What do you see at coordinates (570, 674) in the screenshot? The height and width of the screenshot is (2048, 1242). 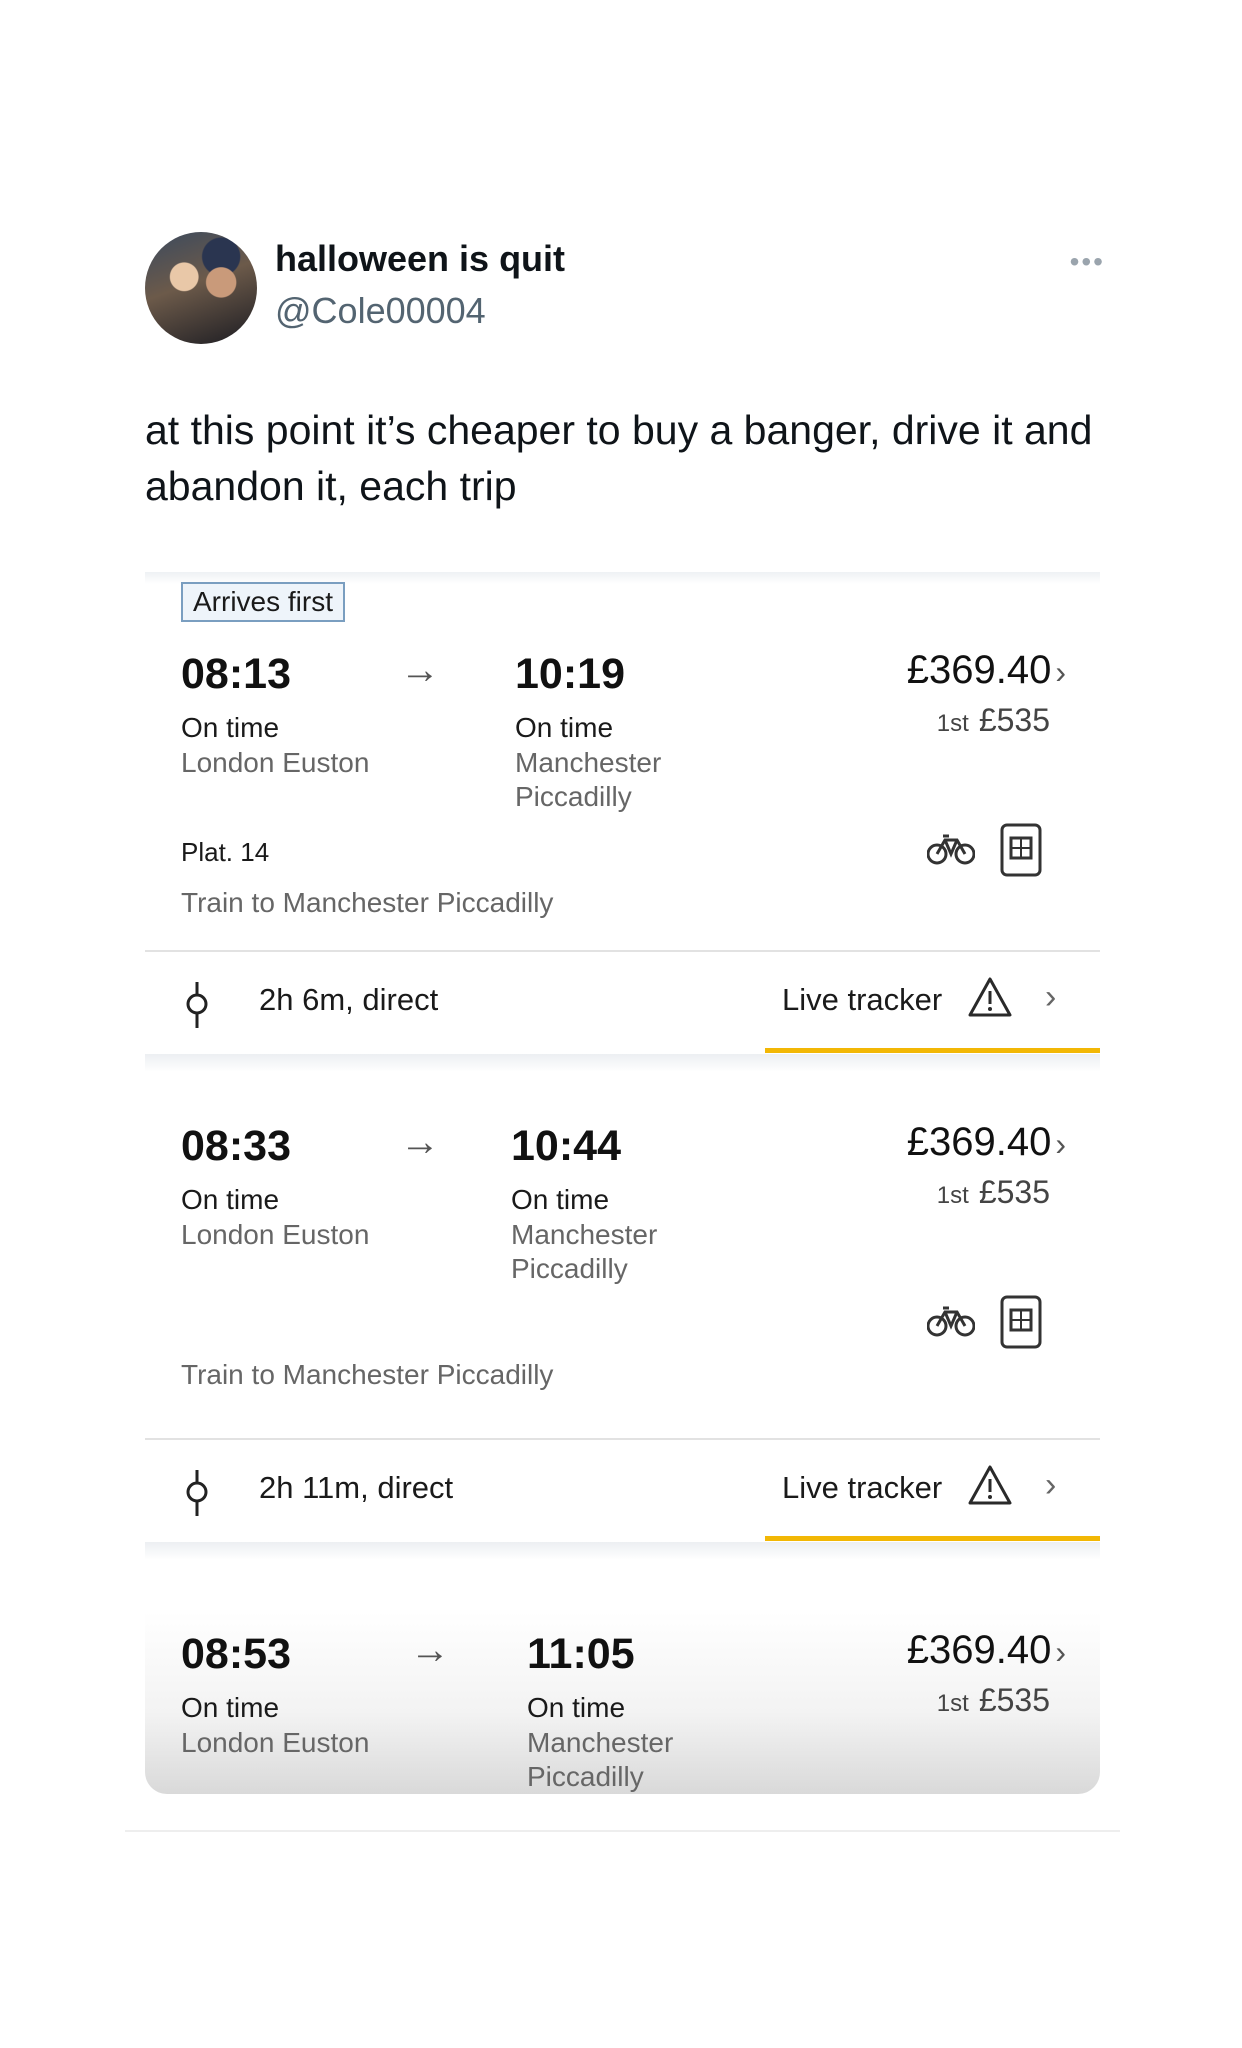 I see `arrive-time: 10:19` at bounding box center [570, 674].